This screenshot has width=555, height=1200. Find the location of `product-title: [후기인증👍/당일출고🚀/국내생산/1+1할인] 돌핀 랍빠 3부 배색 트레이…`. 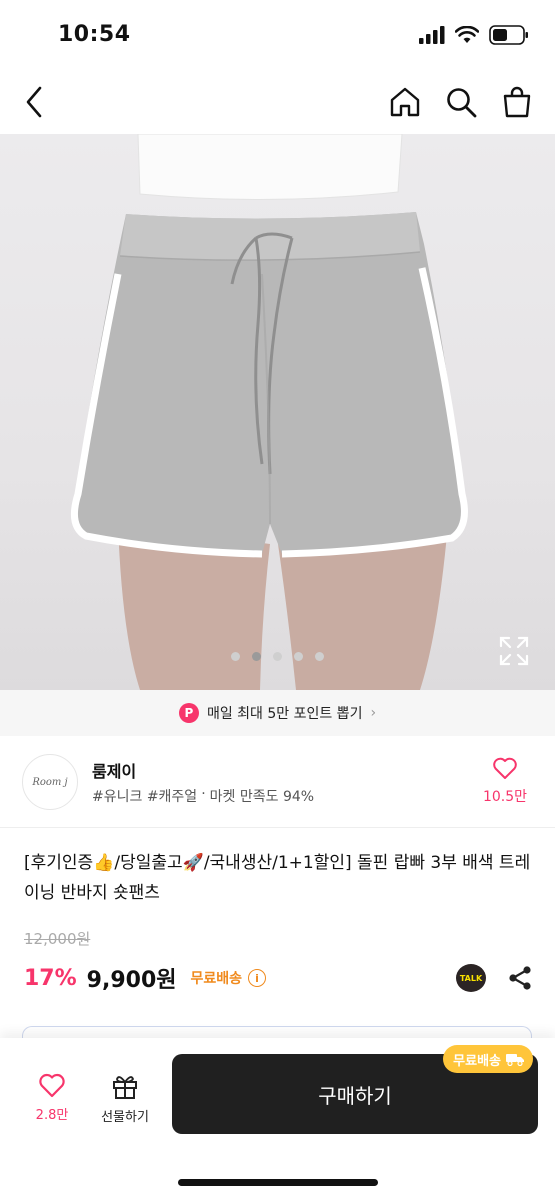

product-title: [후기인증👍/당일출고🚀/국내생산/1+1할인] 돌핀 랍빠 3부 배색 트레이… is located at coordinates (277, 878).